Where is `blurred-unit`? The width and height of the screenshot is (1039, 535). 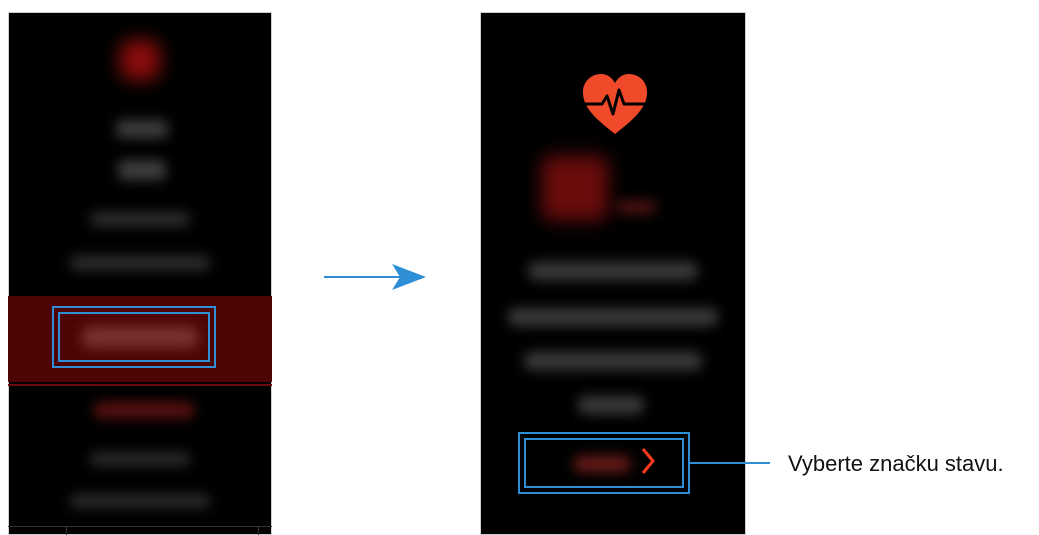 blurred-unit is located at coordinates (636, 207).